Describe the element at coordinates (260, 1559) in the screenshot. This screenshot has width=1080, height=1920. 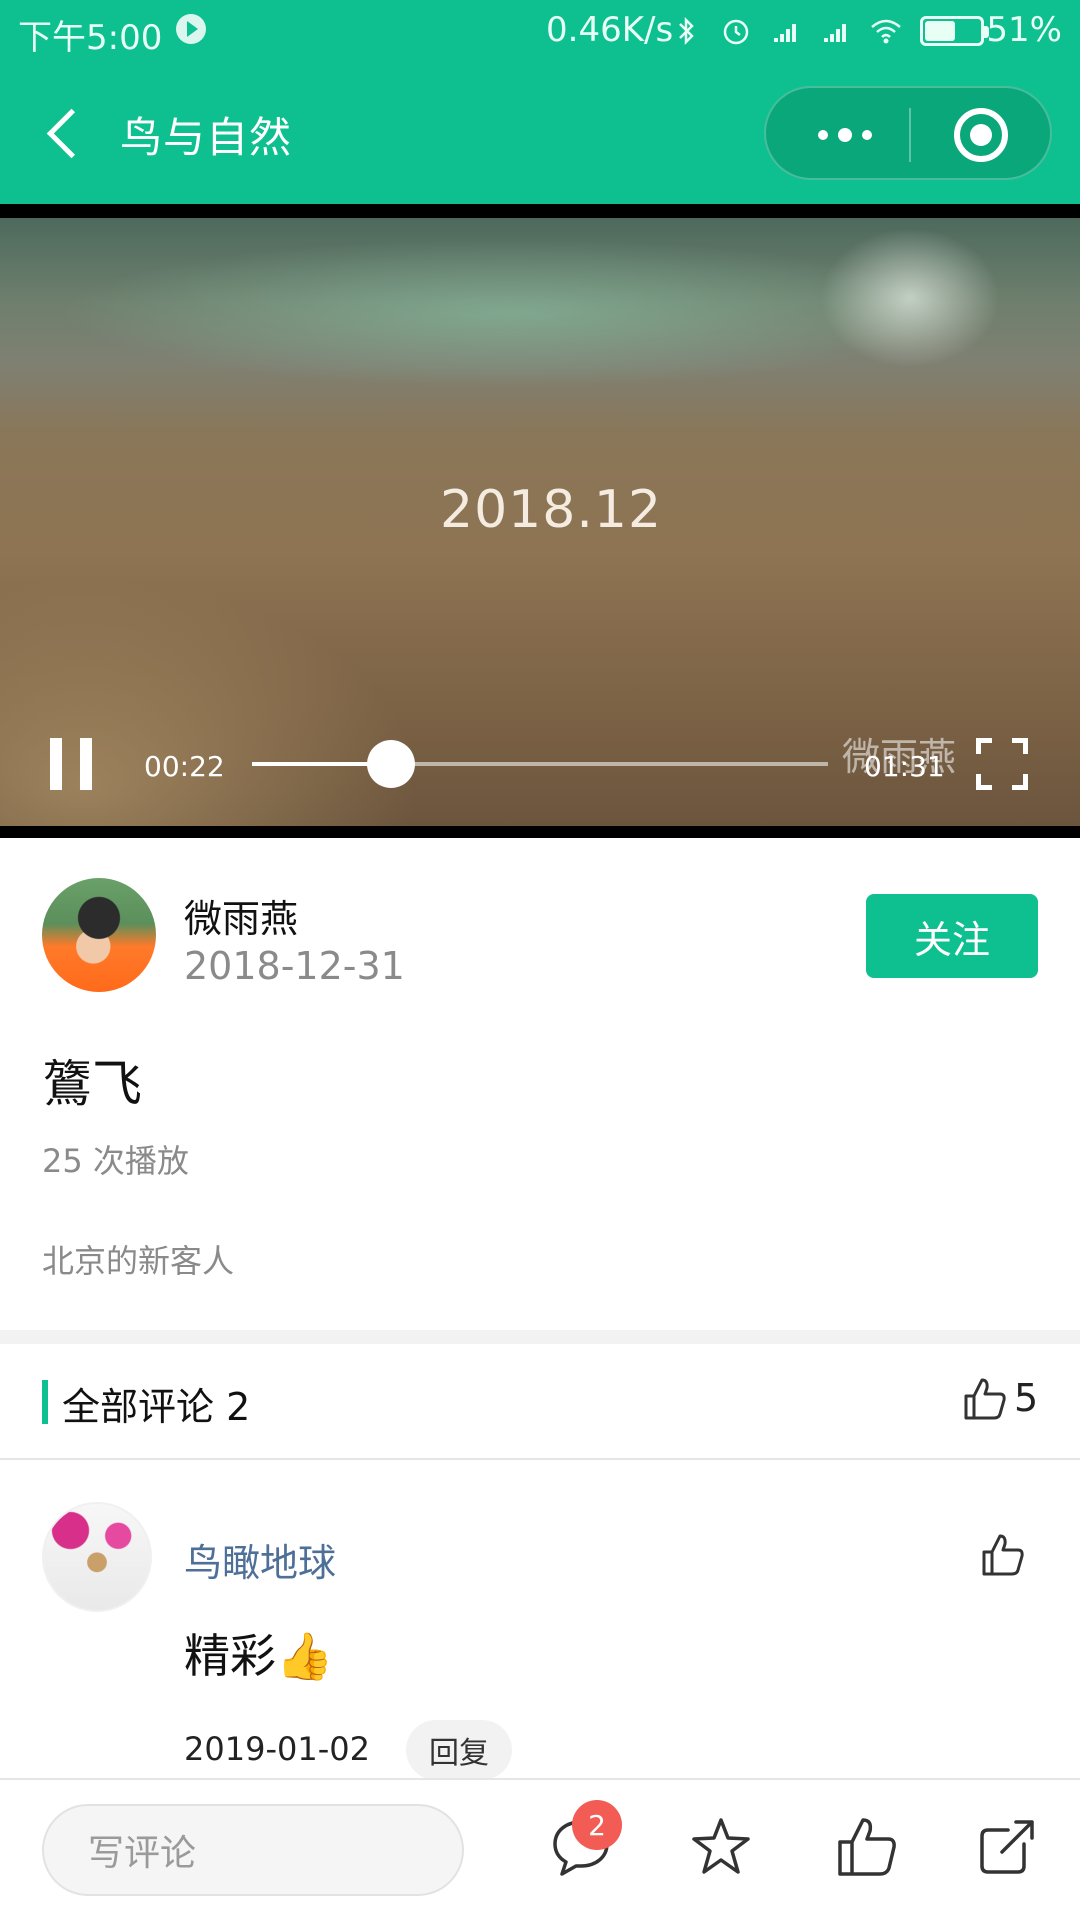
I see `commenter-name: 鸟瞰地球` at that location.